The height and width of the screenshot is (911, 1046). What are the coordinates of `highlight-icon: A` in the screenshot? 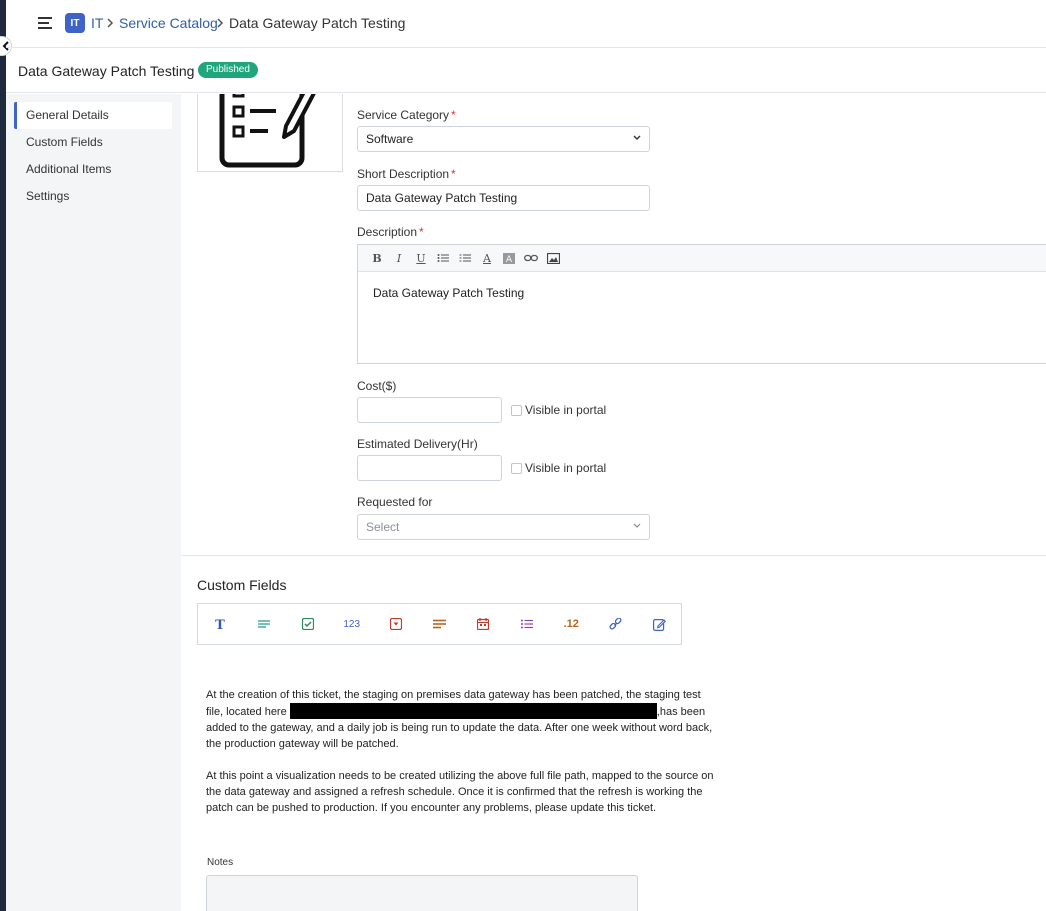 It's located at (509, 258).